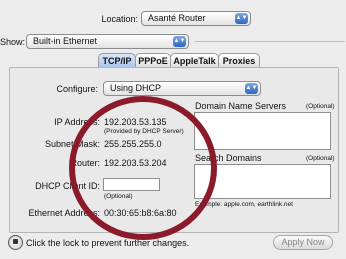 The image size is (346, 259). What do you see at coordinates (303, 242) in the screenshot?
I see `apply-now-button: Apply Now` at bounding box center [303, 242].